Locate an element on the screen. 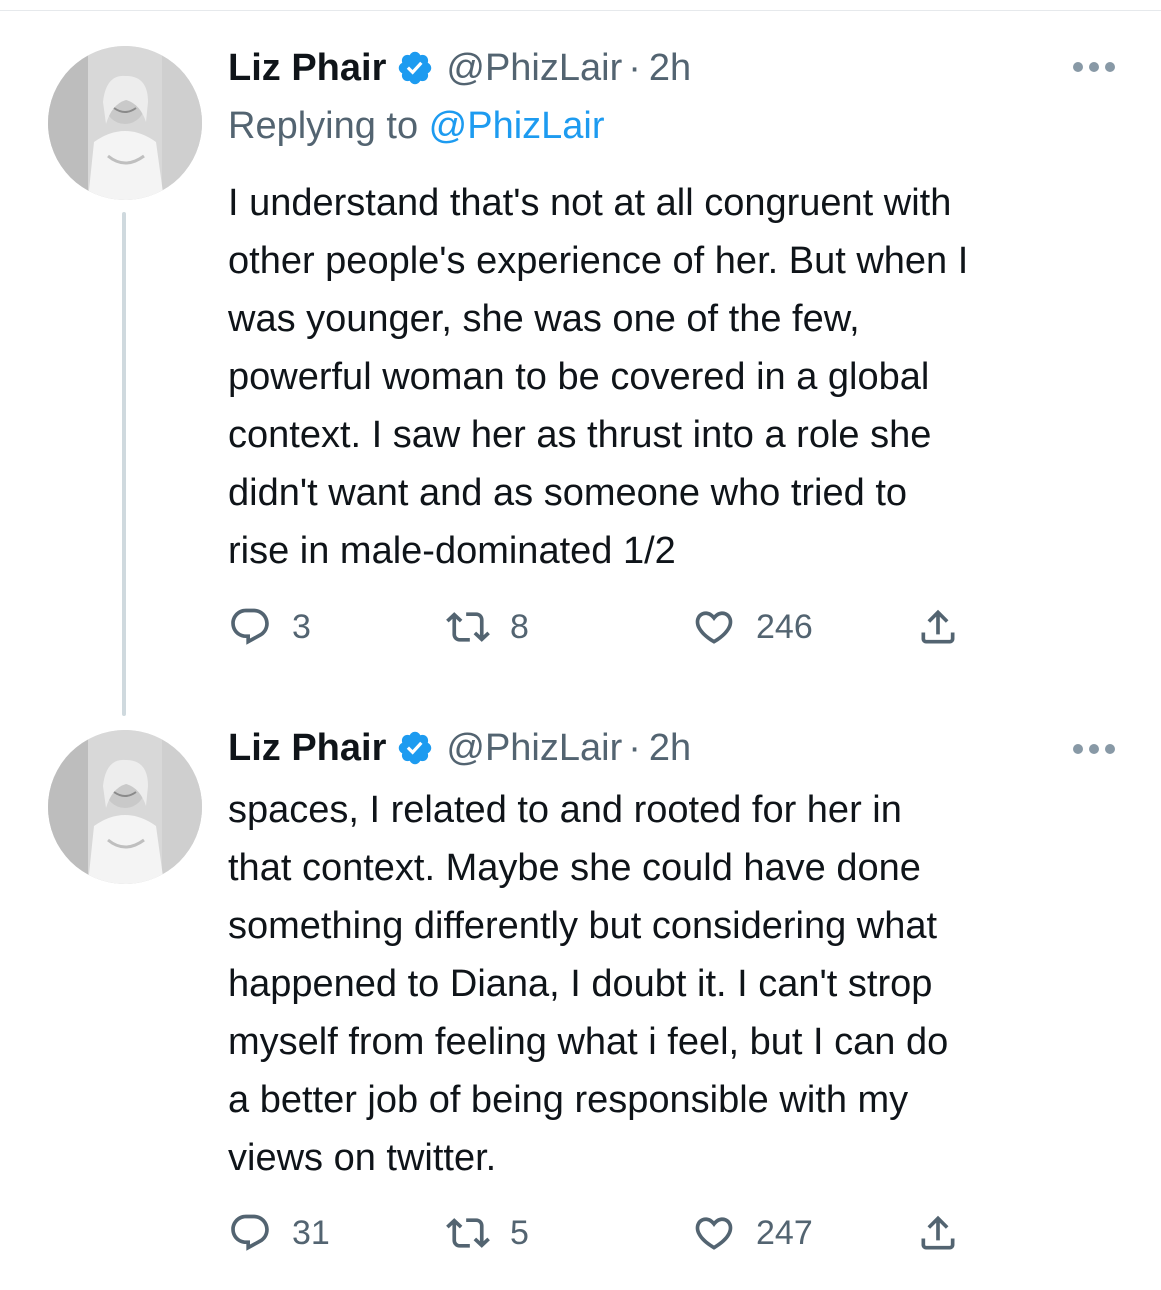  reply-button: 3 is located at coordinates (269, 627).